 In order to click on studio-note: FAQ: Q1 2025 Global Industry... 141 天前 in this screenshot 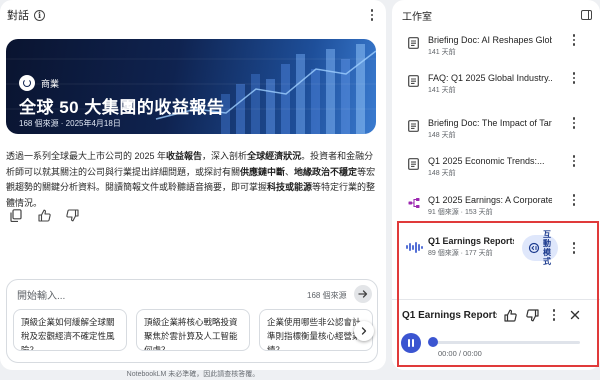, I will do `click(496, 84)`.